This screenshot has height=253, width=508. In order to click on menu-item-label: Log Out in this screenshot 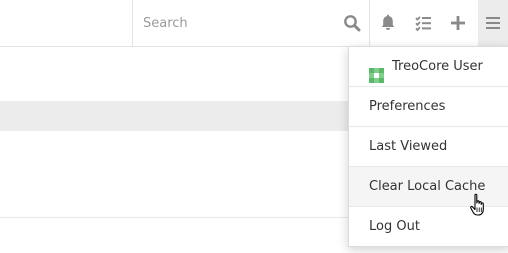, I will do `click(394, 226)`.